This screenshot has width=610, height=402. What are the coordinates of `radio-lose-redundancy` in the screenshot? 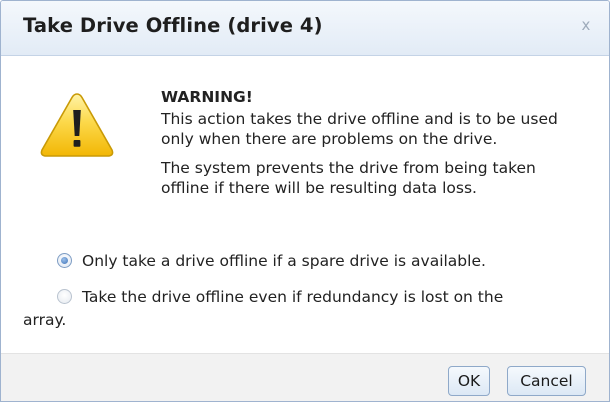 It's located at (64, 296).